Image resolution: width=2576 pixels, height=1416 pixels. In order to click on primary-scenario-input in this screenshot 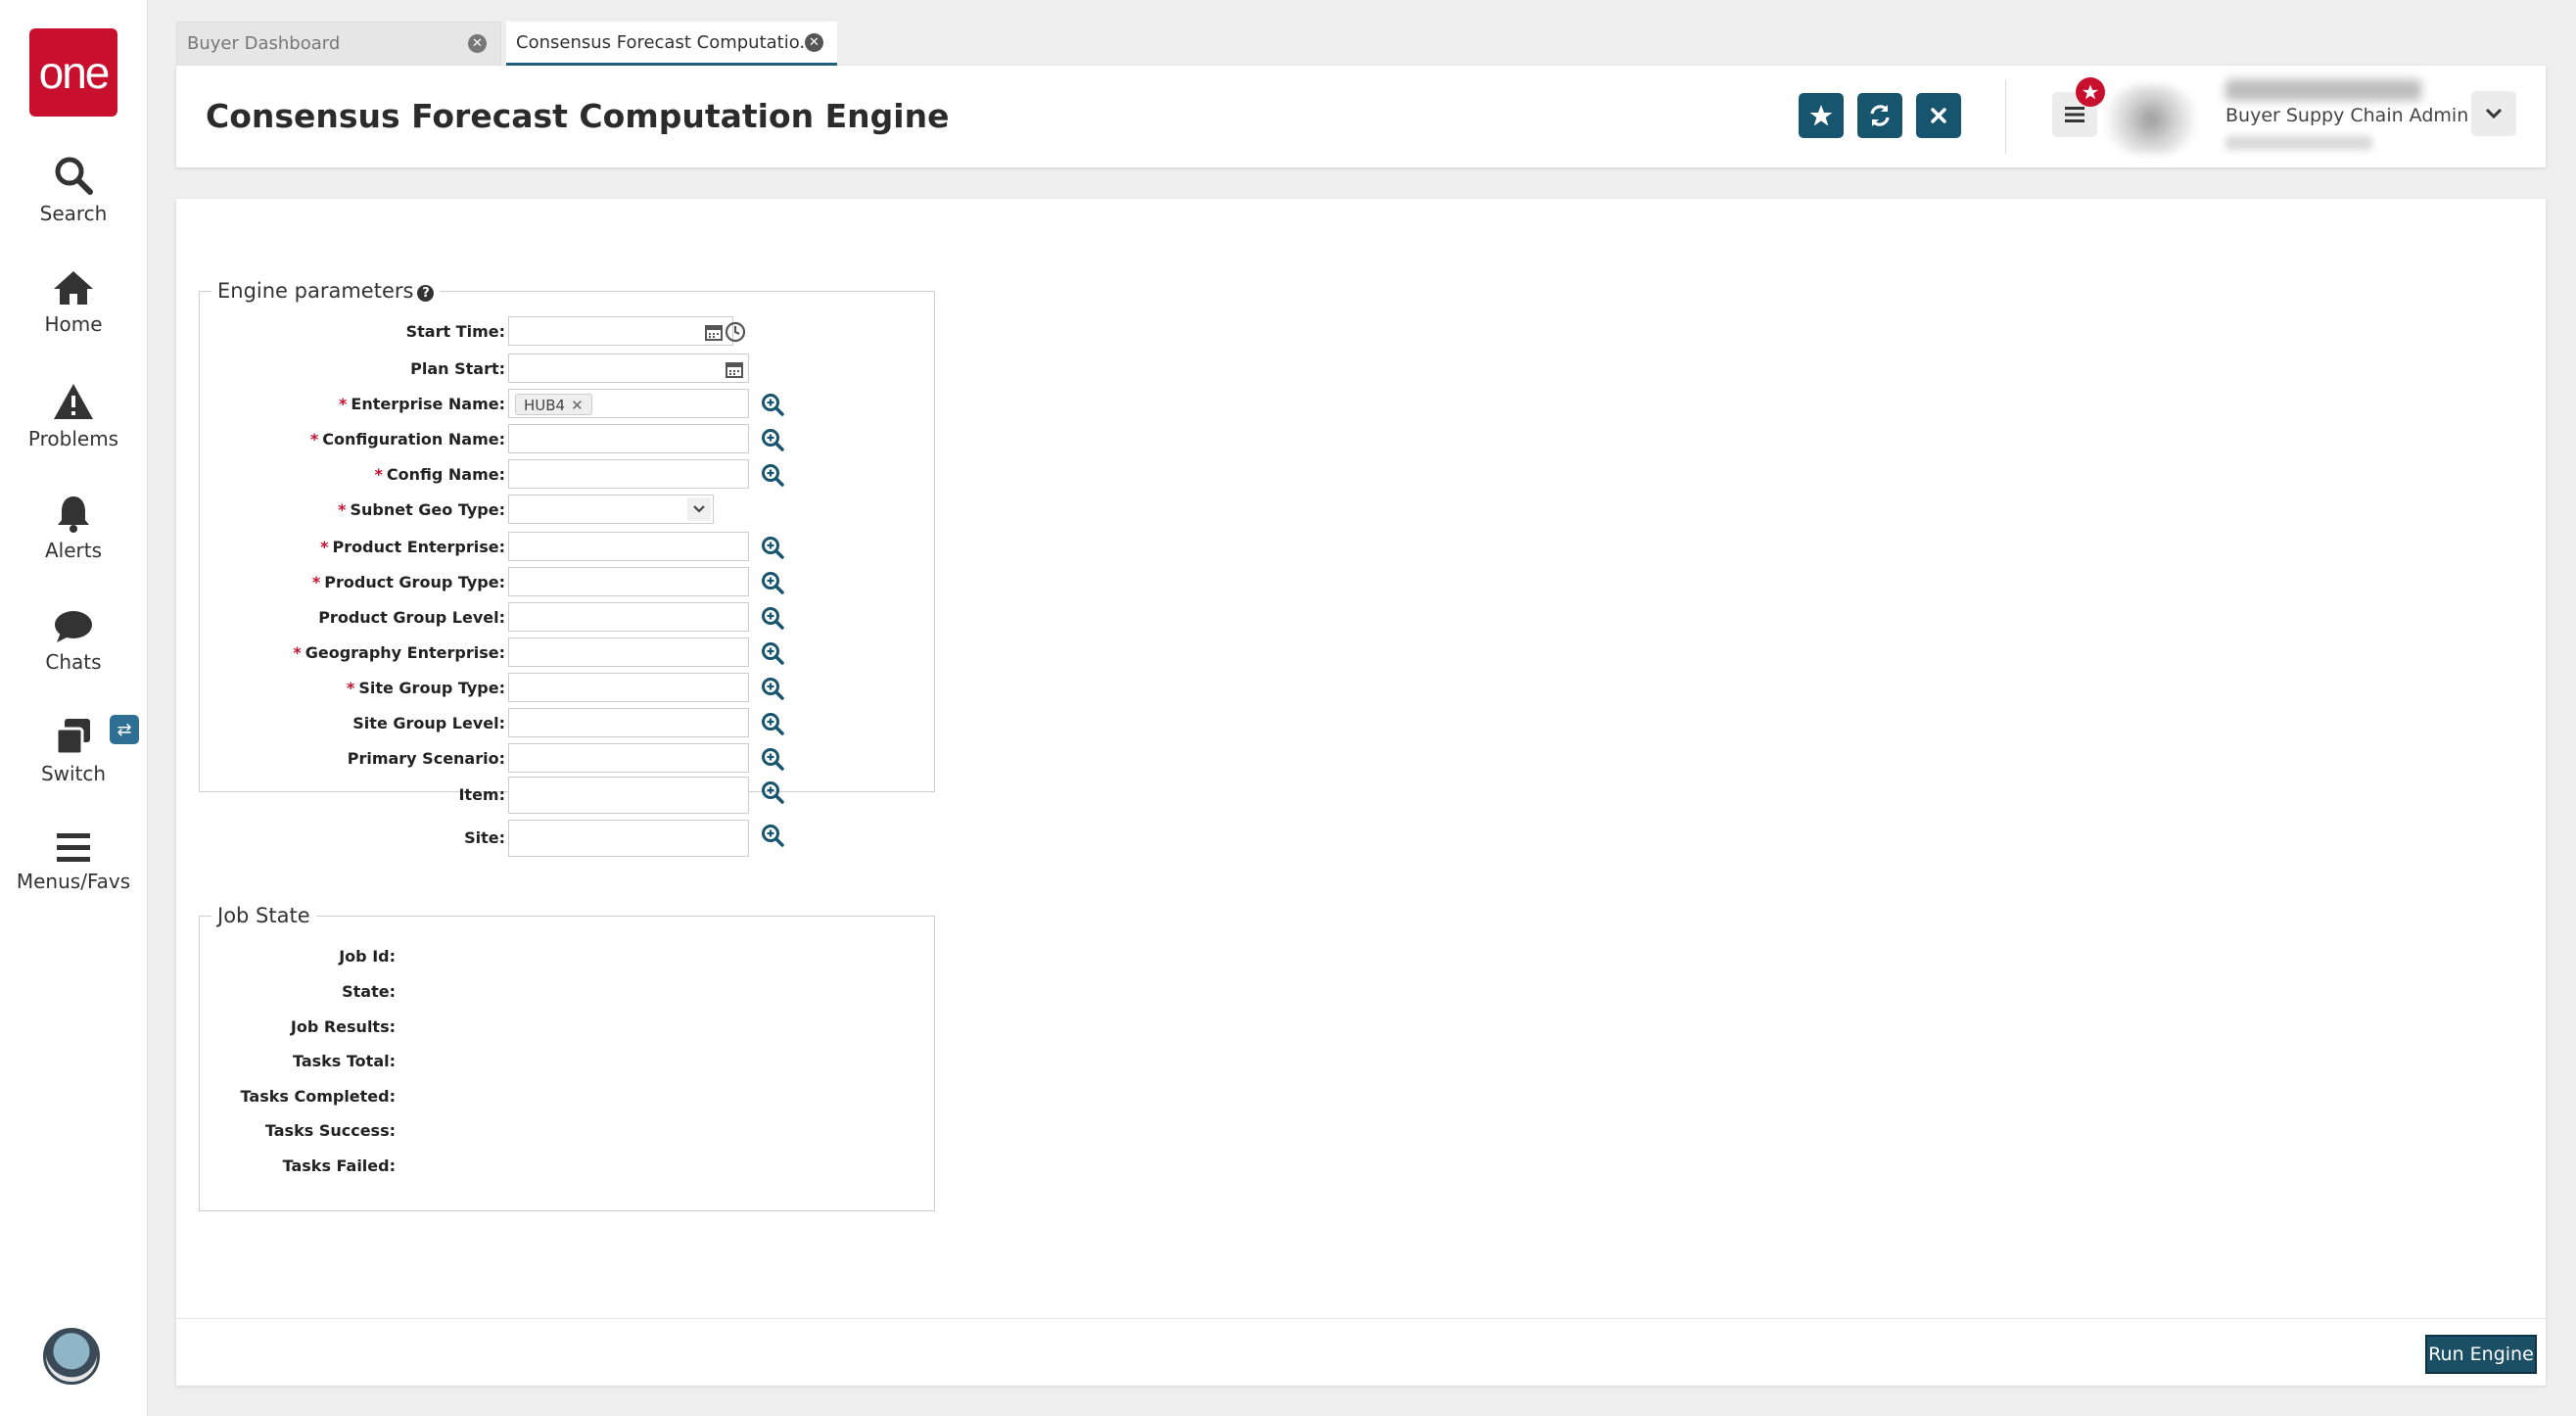, I will do `click(628, 758)`.